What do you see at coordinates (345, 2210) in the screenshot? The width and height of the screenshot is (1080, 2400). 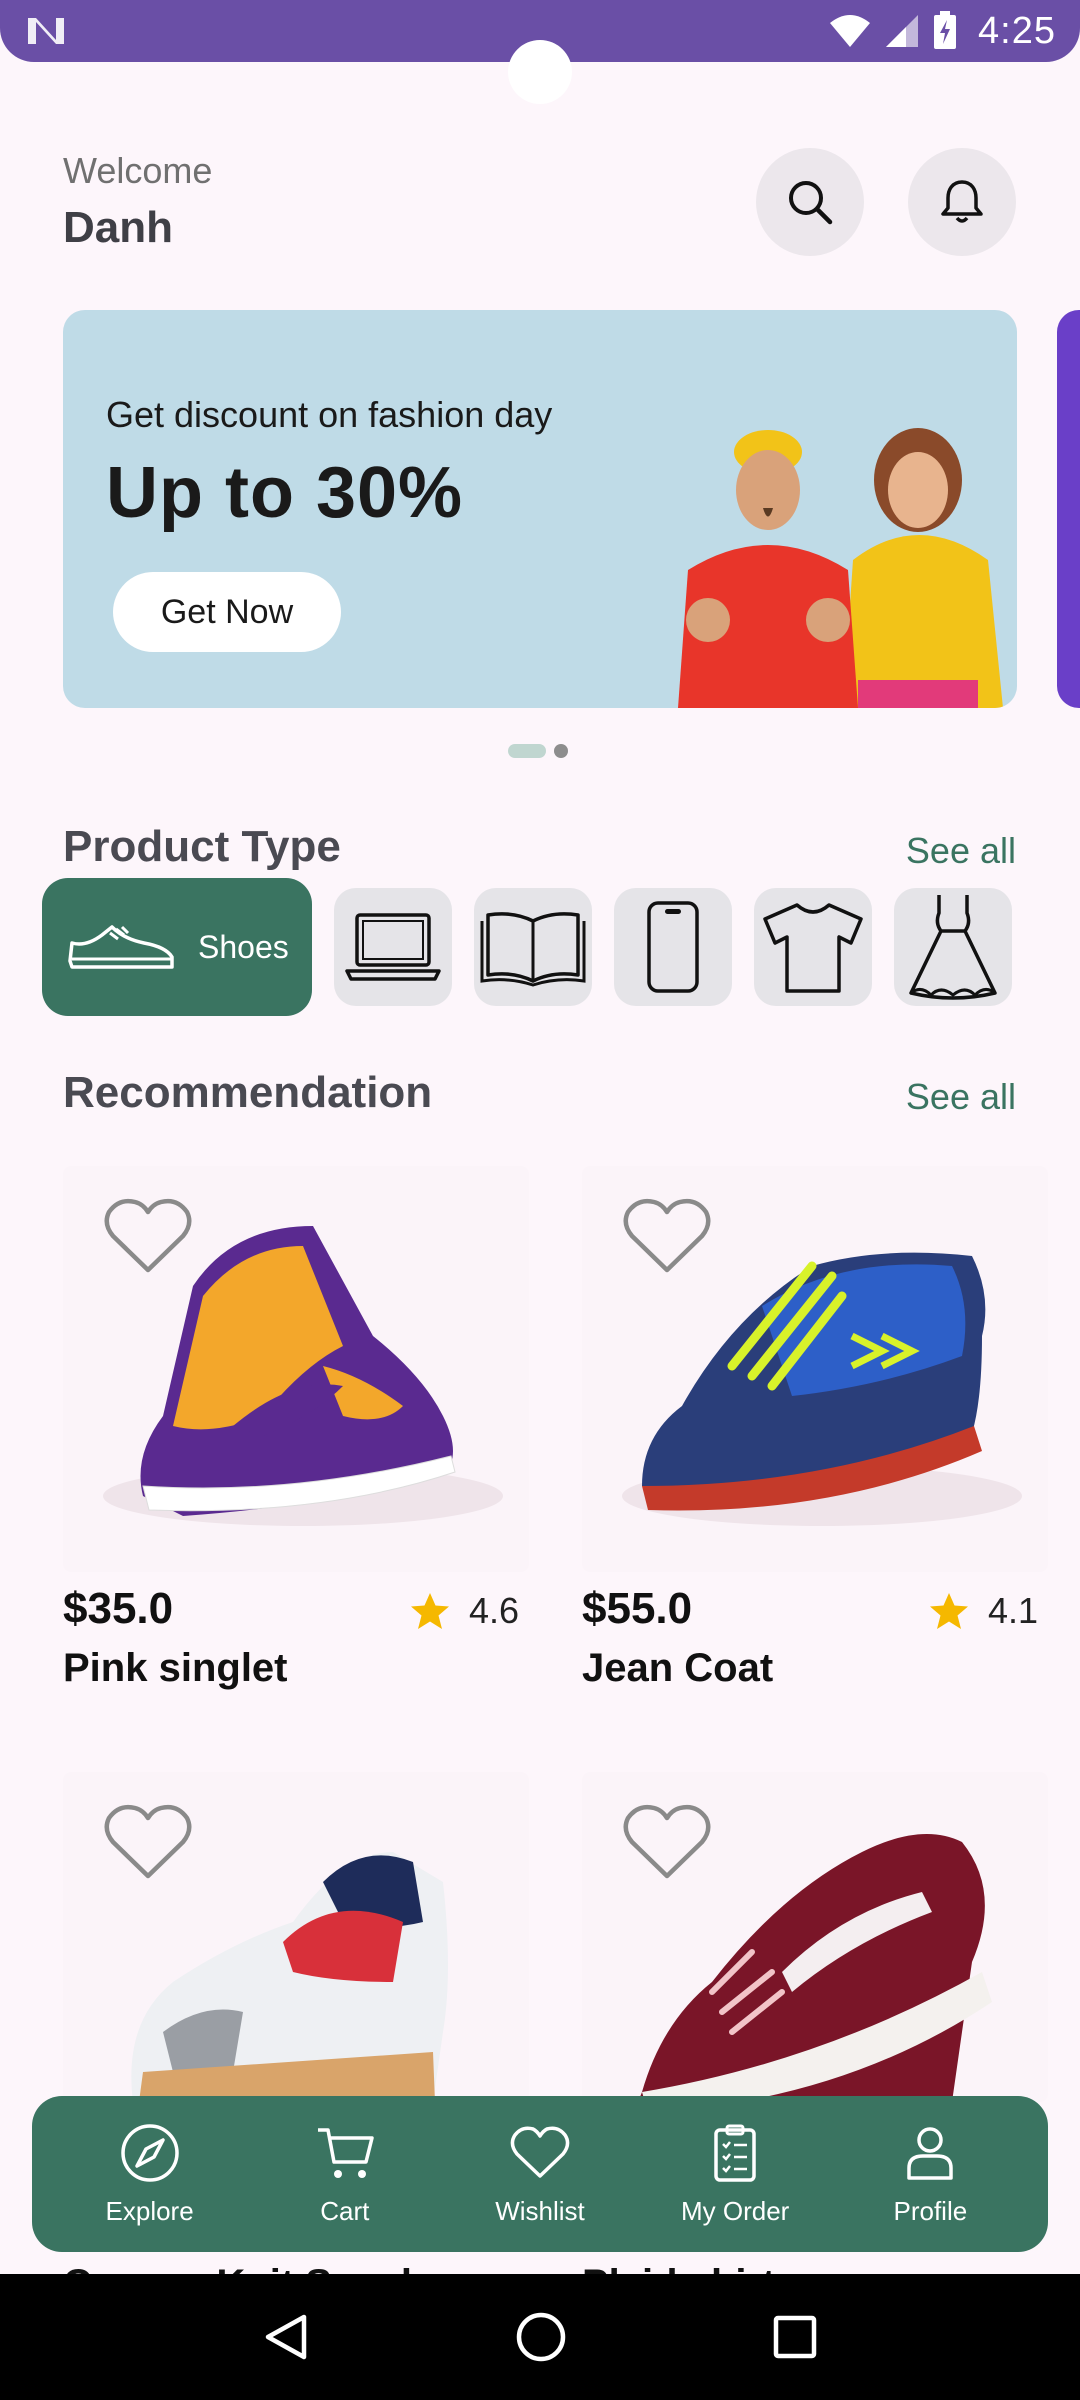 I see `nav-label: Cart` at bounding box center [345, 2210].